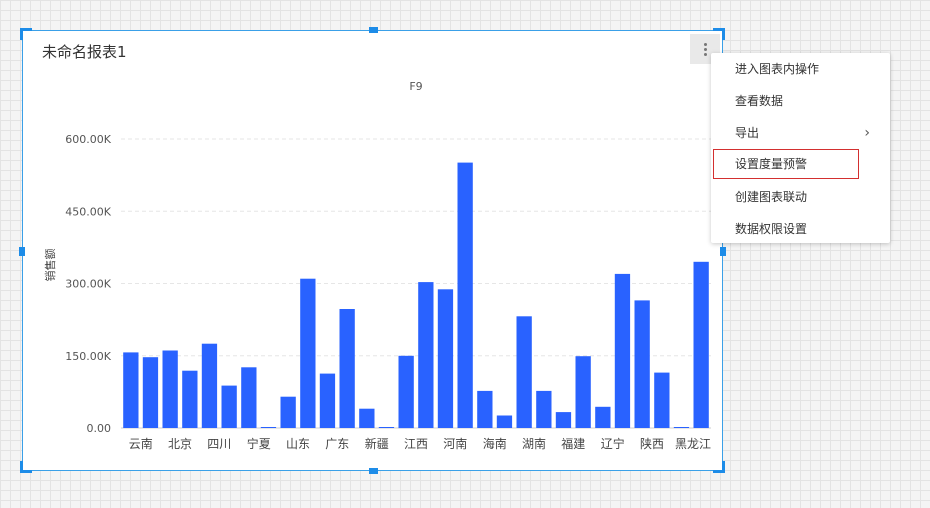 The width and height of the screenshot is (930, 508). I want to click on menu-item-enter-chart: 进入图表内操作, so click(800, 69).